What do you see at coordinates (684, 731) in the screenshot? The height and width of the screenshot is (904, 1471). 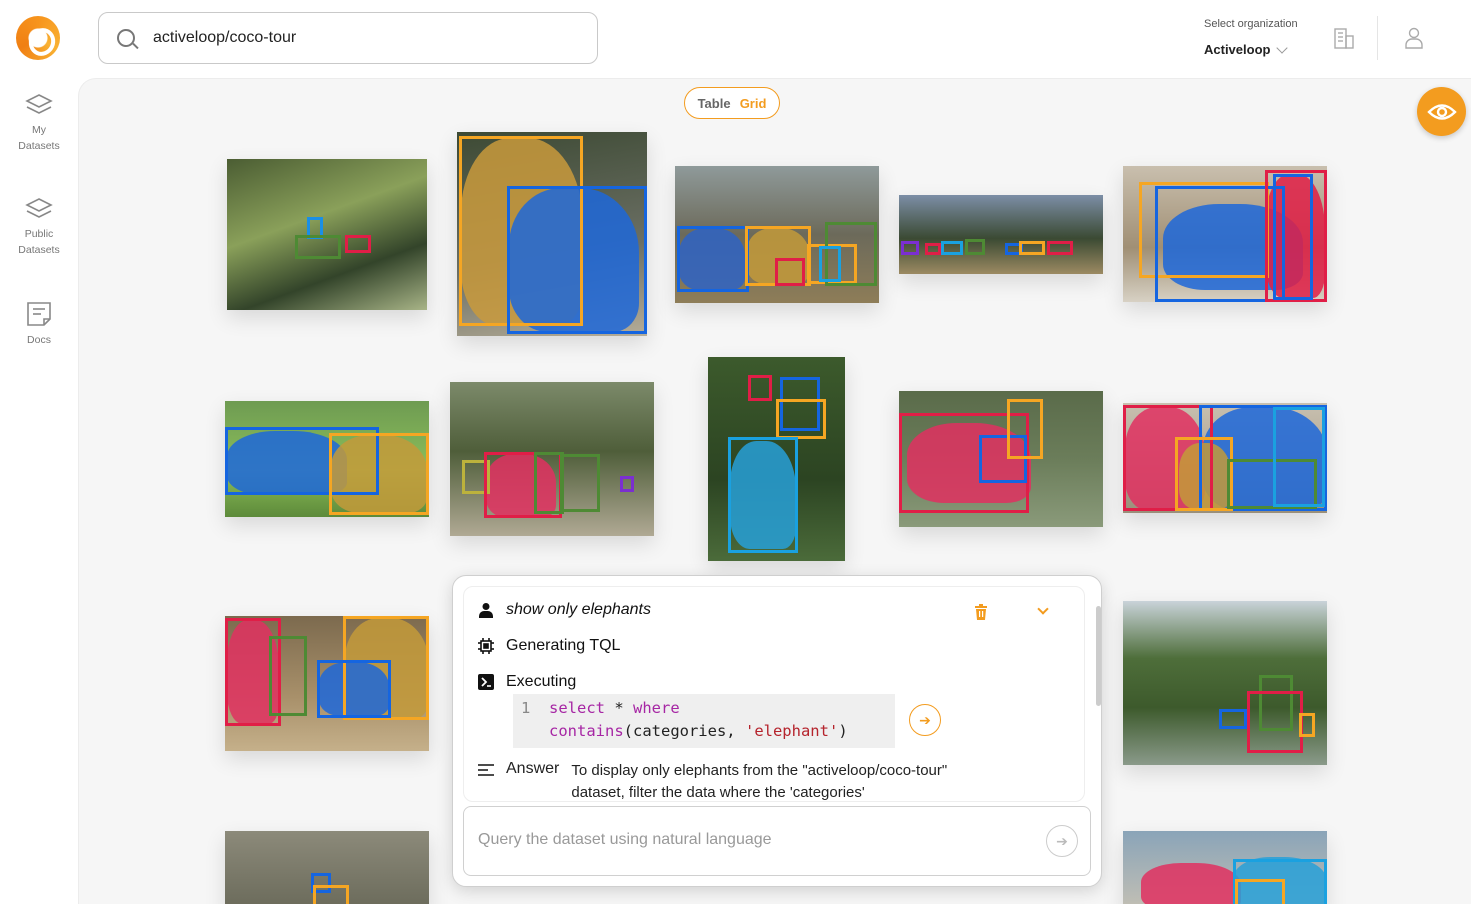 I see `code-args: (categories,` at bounding box center [684, 731].